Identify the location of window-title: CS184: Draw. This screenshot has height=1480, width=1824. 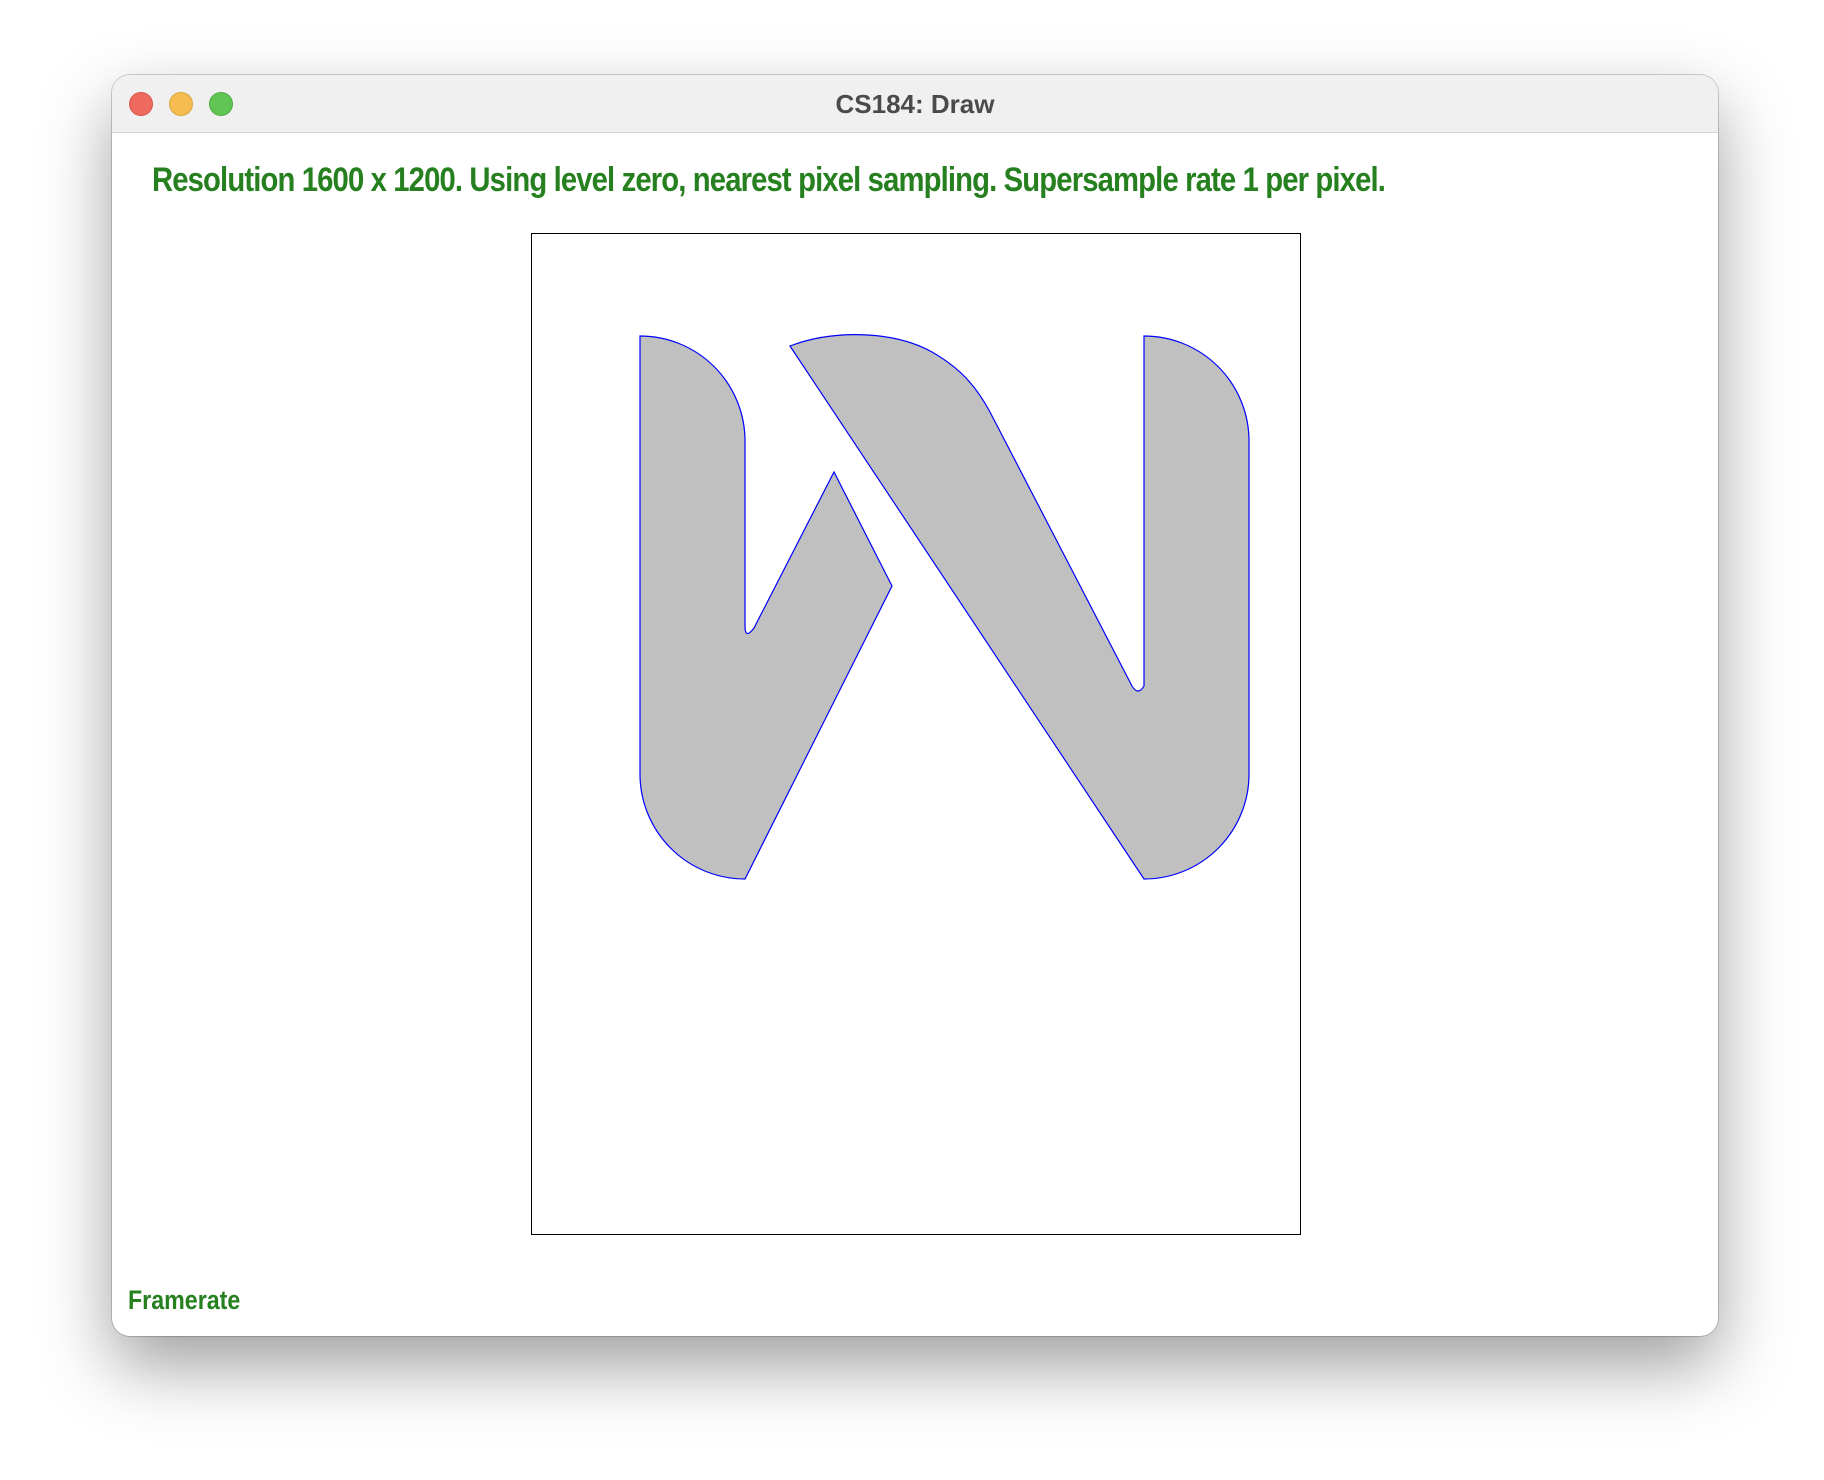
(915, 104).